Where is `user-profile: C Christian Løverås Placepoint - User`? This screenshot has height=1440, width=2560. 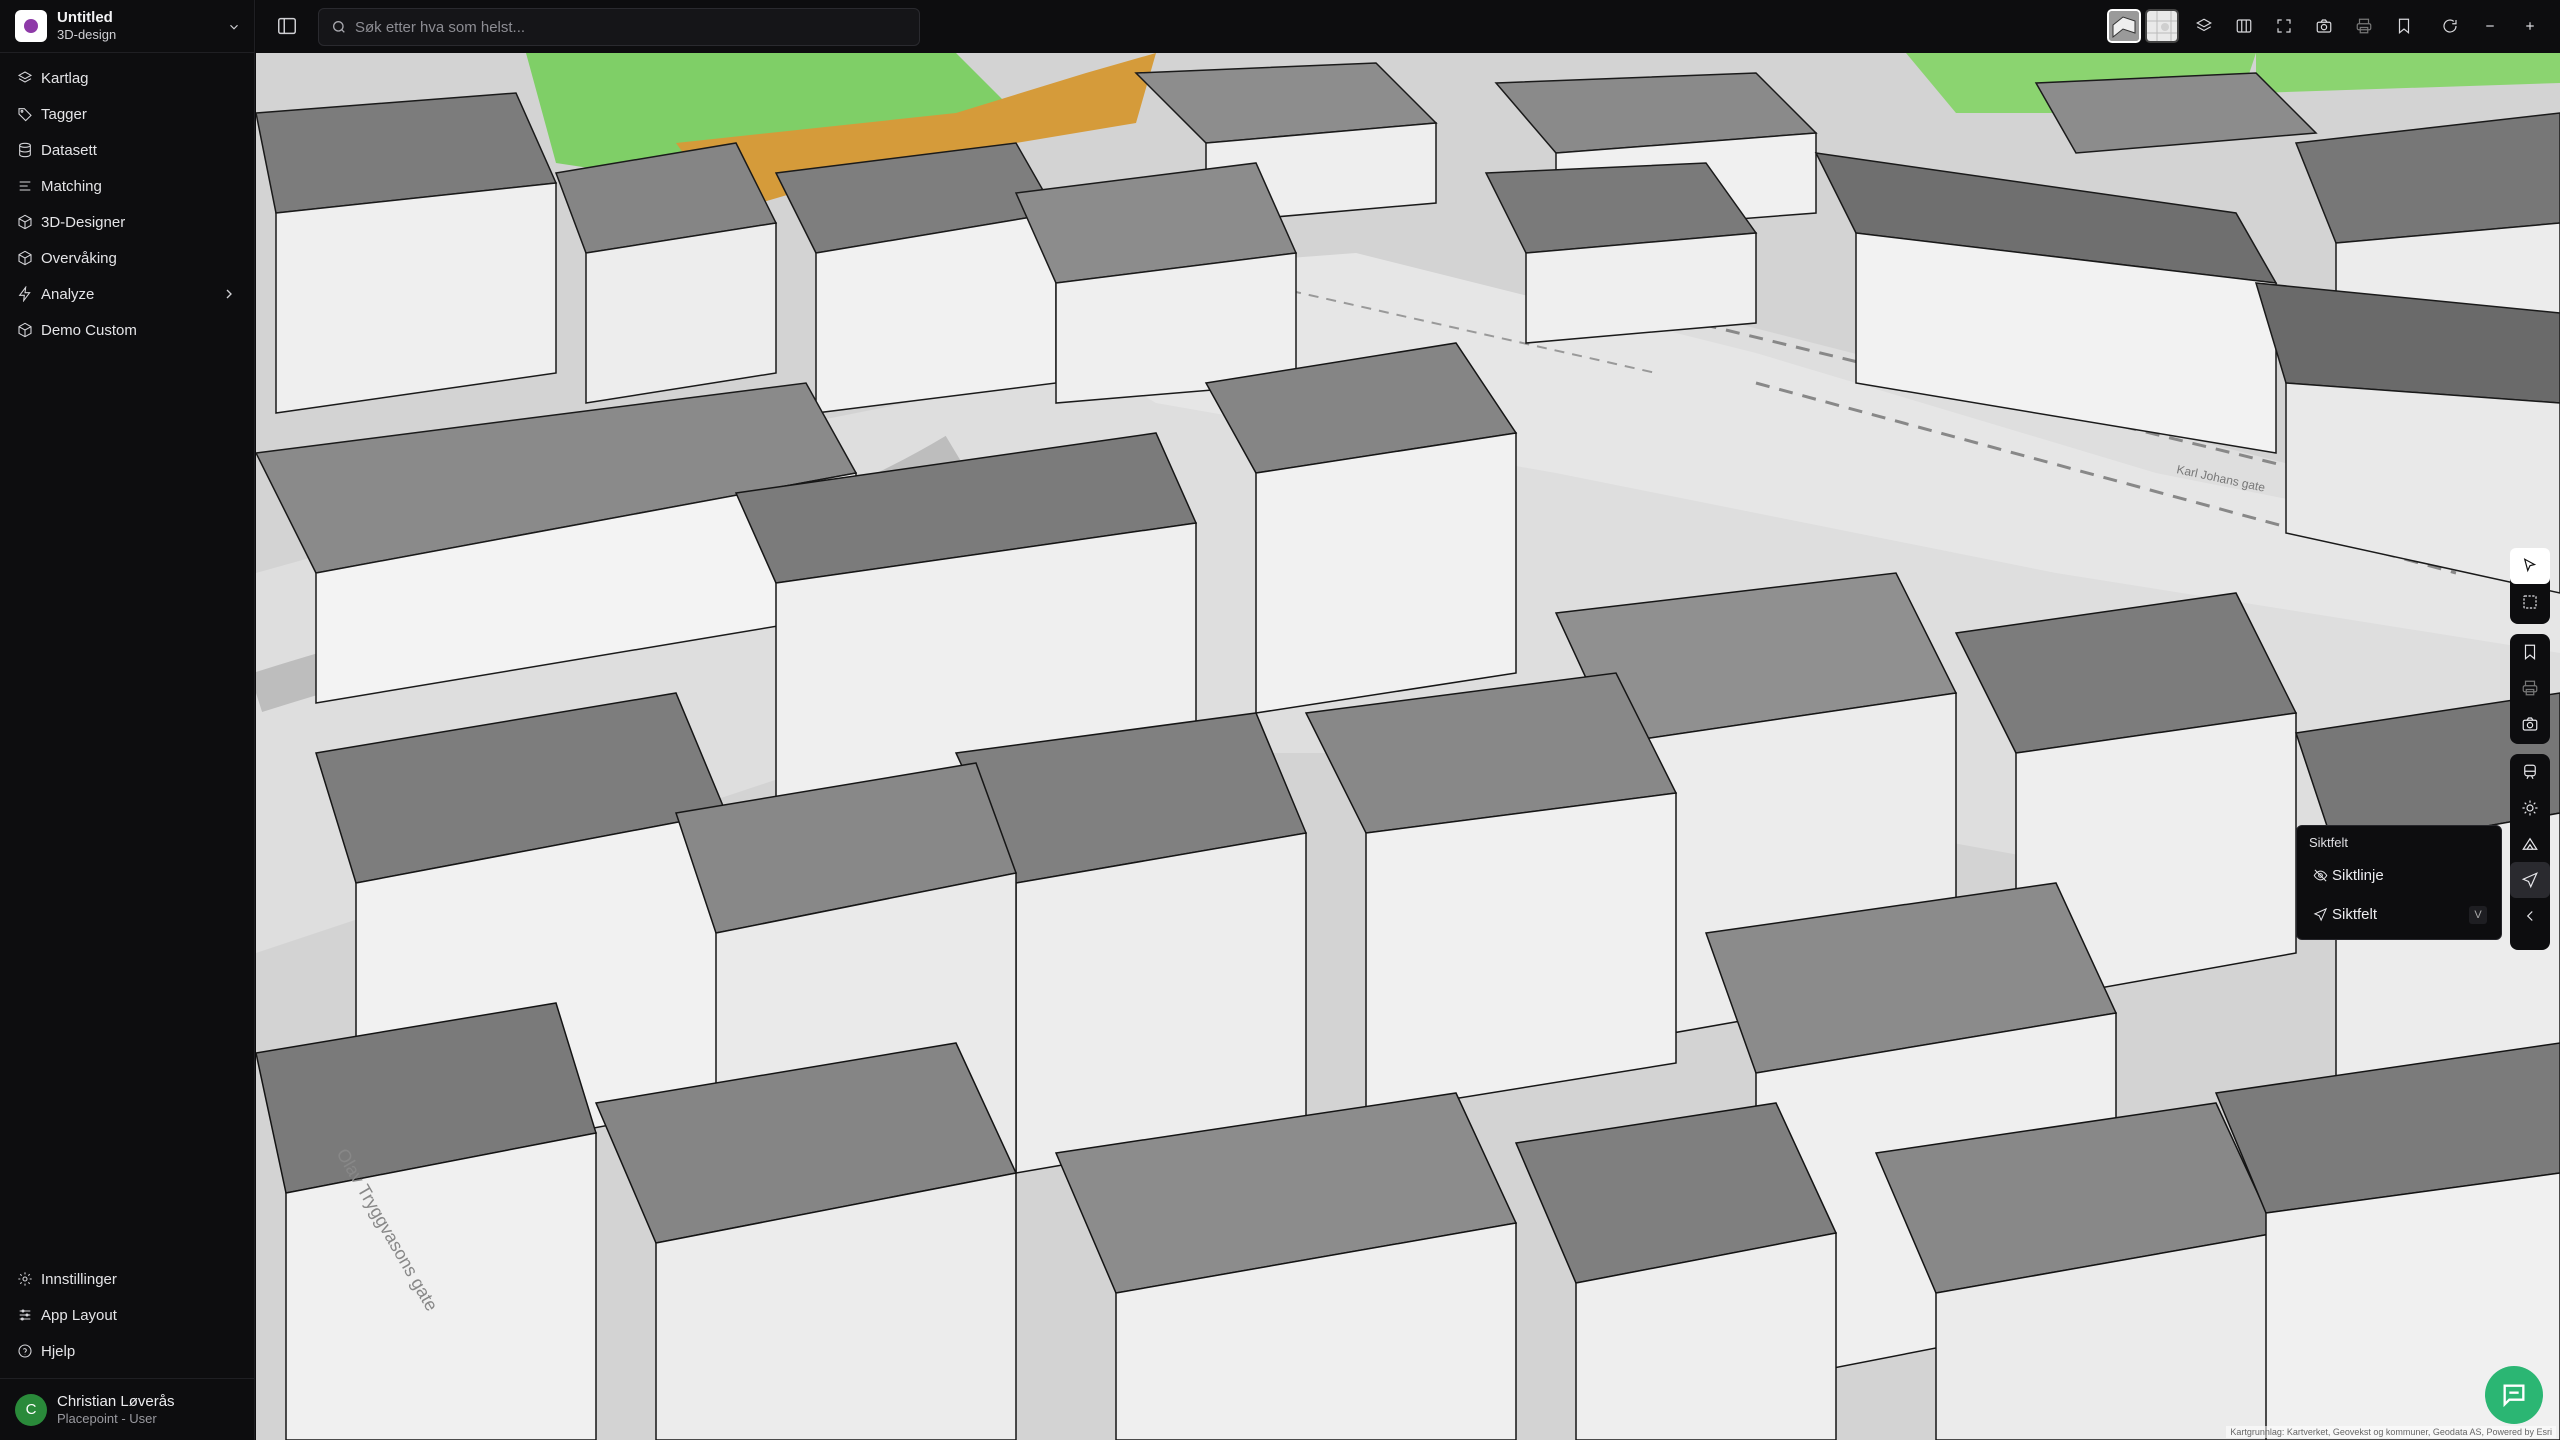 user-profile: C Christian Løverås Placepoint - User is located at coordinates (127, 1409).